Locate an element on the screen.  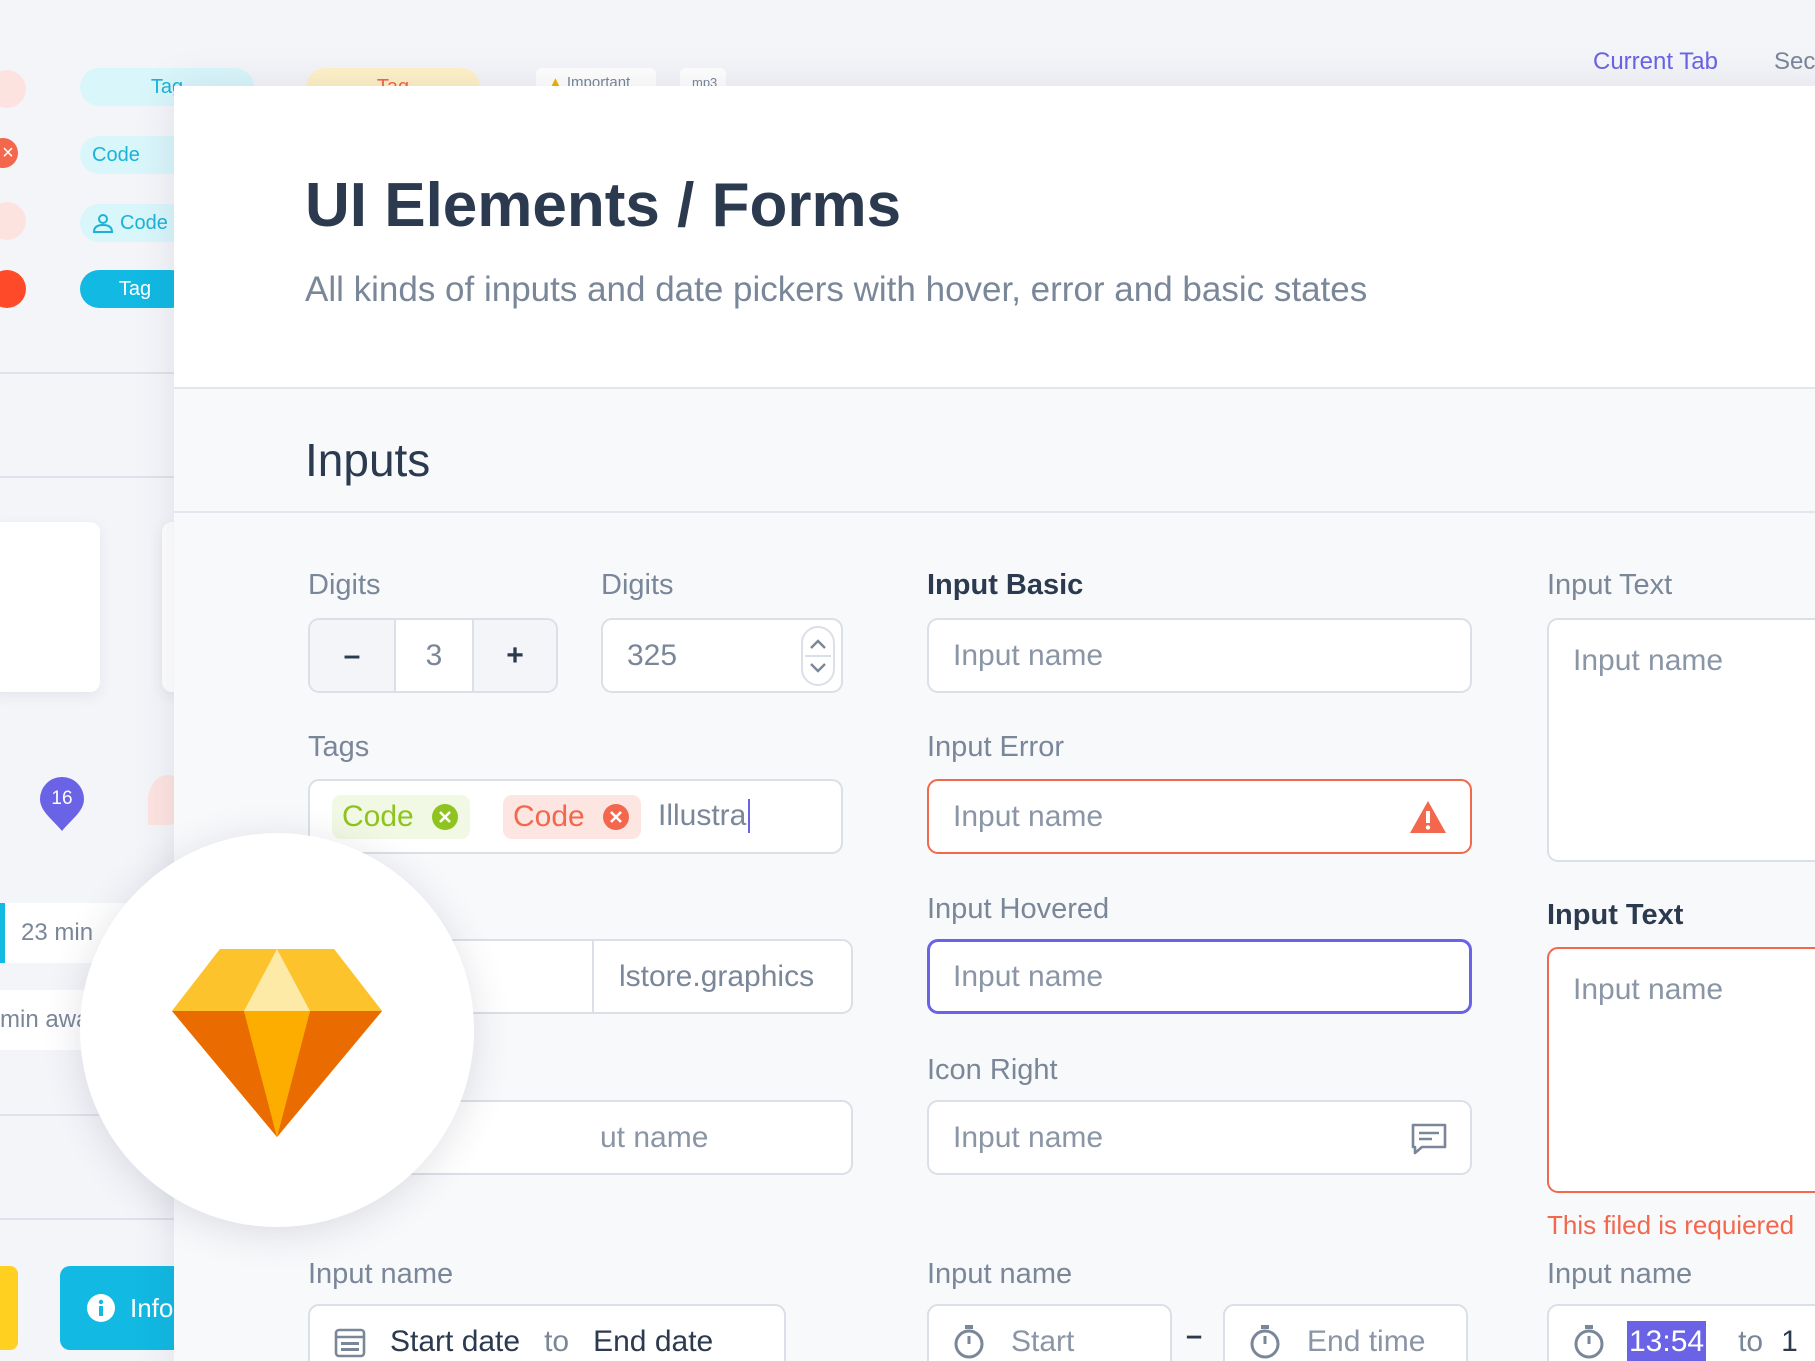
decrement-button: – is located at coordinates (353, 655).